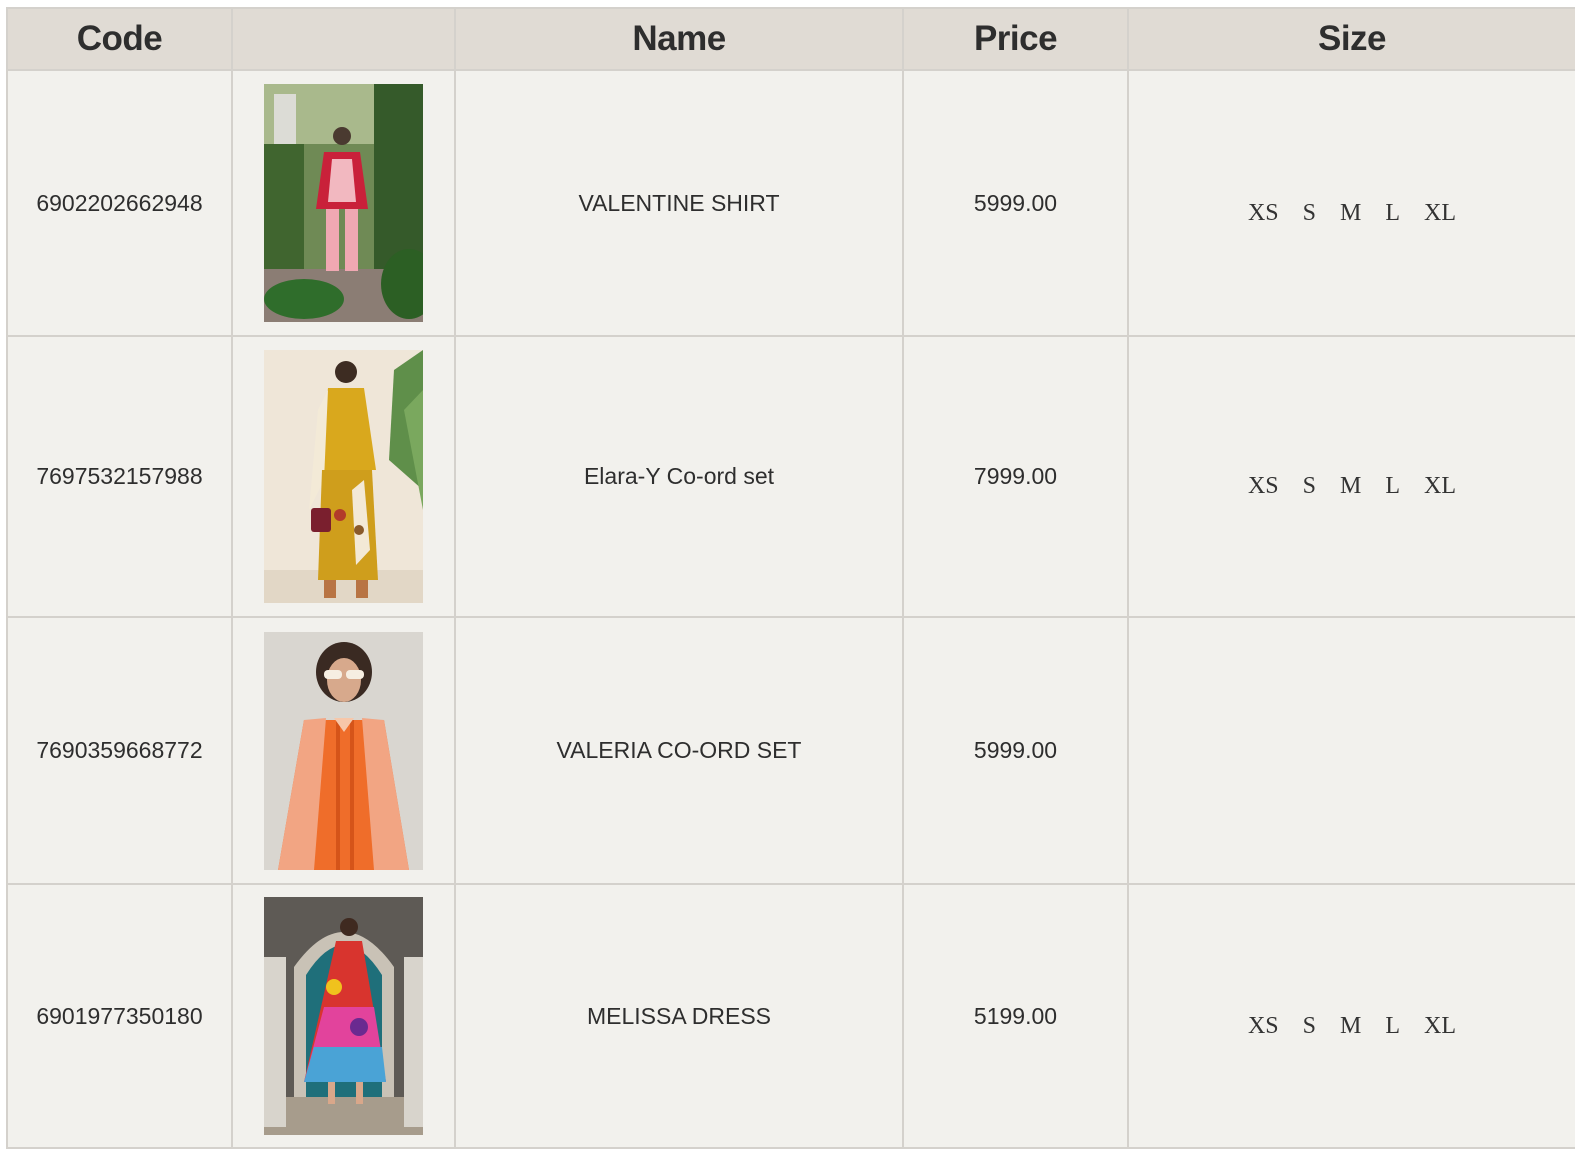  Describe the element at coordinates (1015, 1016) in the screenshot. I see `product-price: 5199.00` at that location.